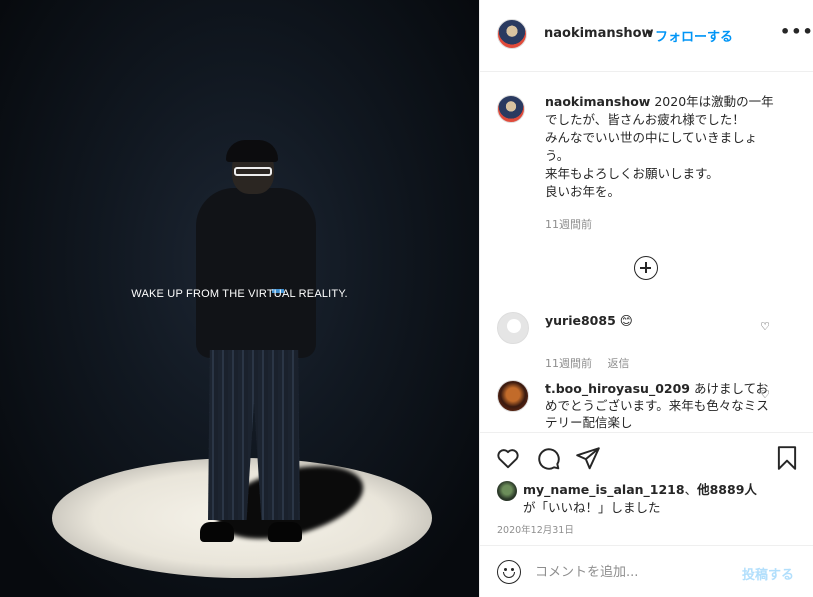  What do you see at coordinates (653, 499) in the screenshot?
I see `likes-text: my_name_is_alan_1218、他8889人 が「いいね！」しました` at bounding box center [653, 499].